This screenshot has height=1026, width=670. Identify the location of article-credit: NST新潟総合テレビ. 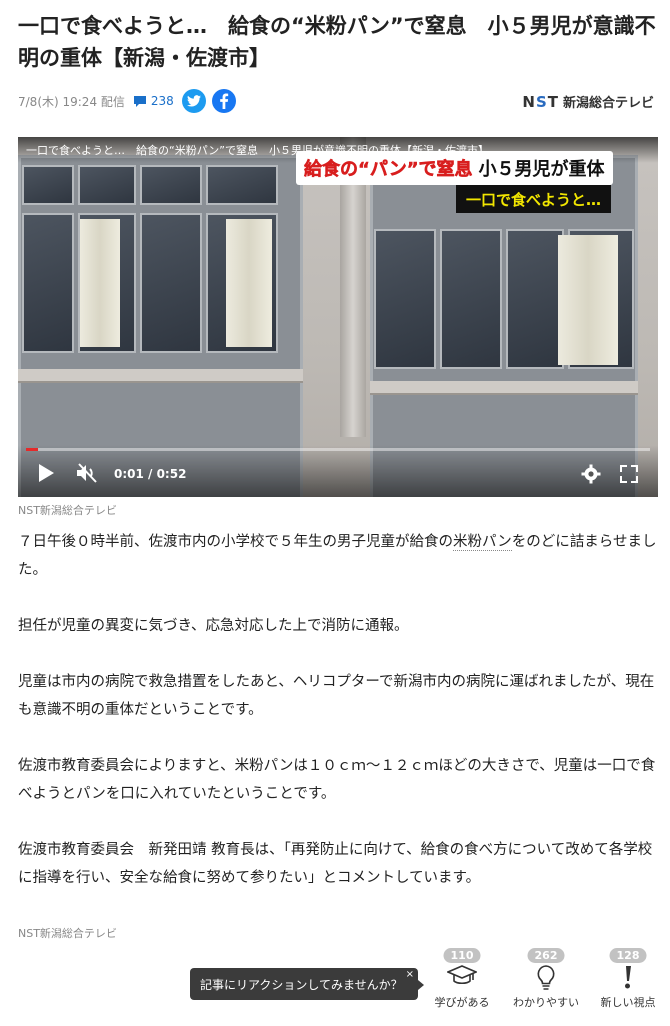
(67, 933).